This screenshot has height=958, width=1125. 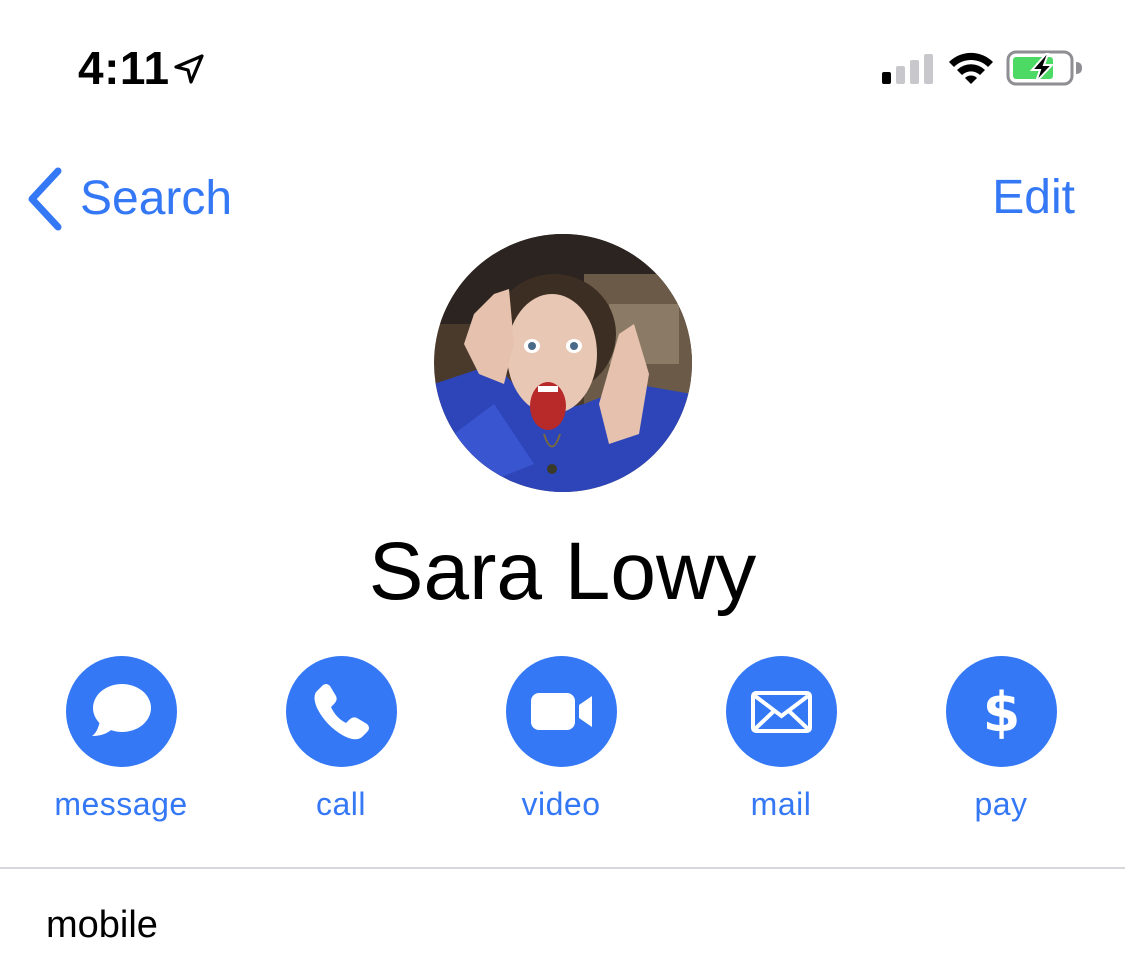 I want to click on back-label: Search, so click(x=156, y=198).